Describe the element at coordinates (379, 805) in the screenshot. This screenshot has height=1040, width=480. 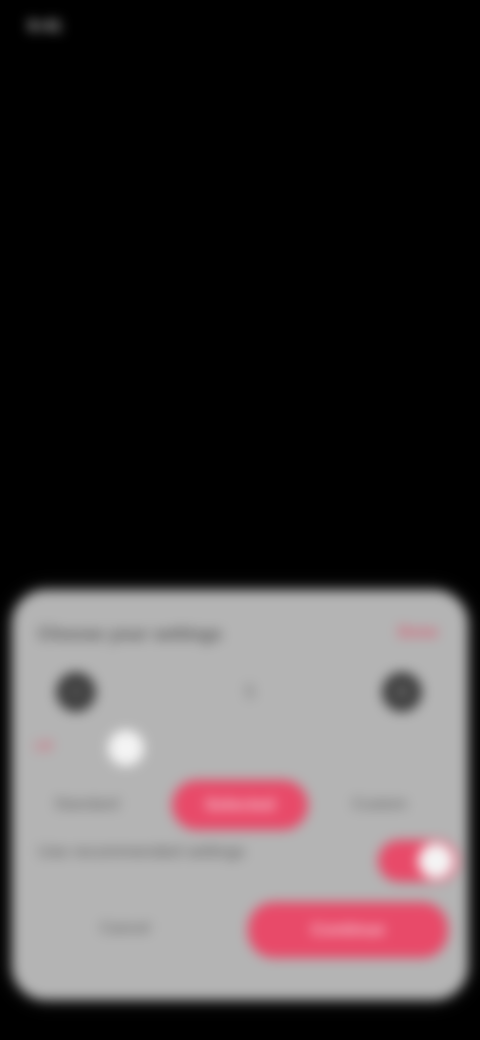
I see `option-custom: Custom` at that location.